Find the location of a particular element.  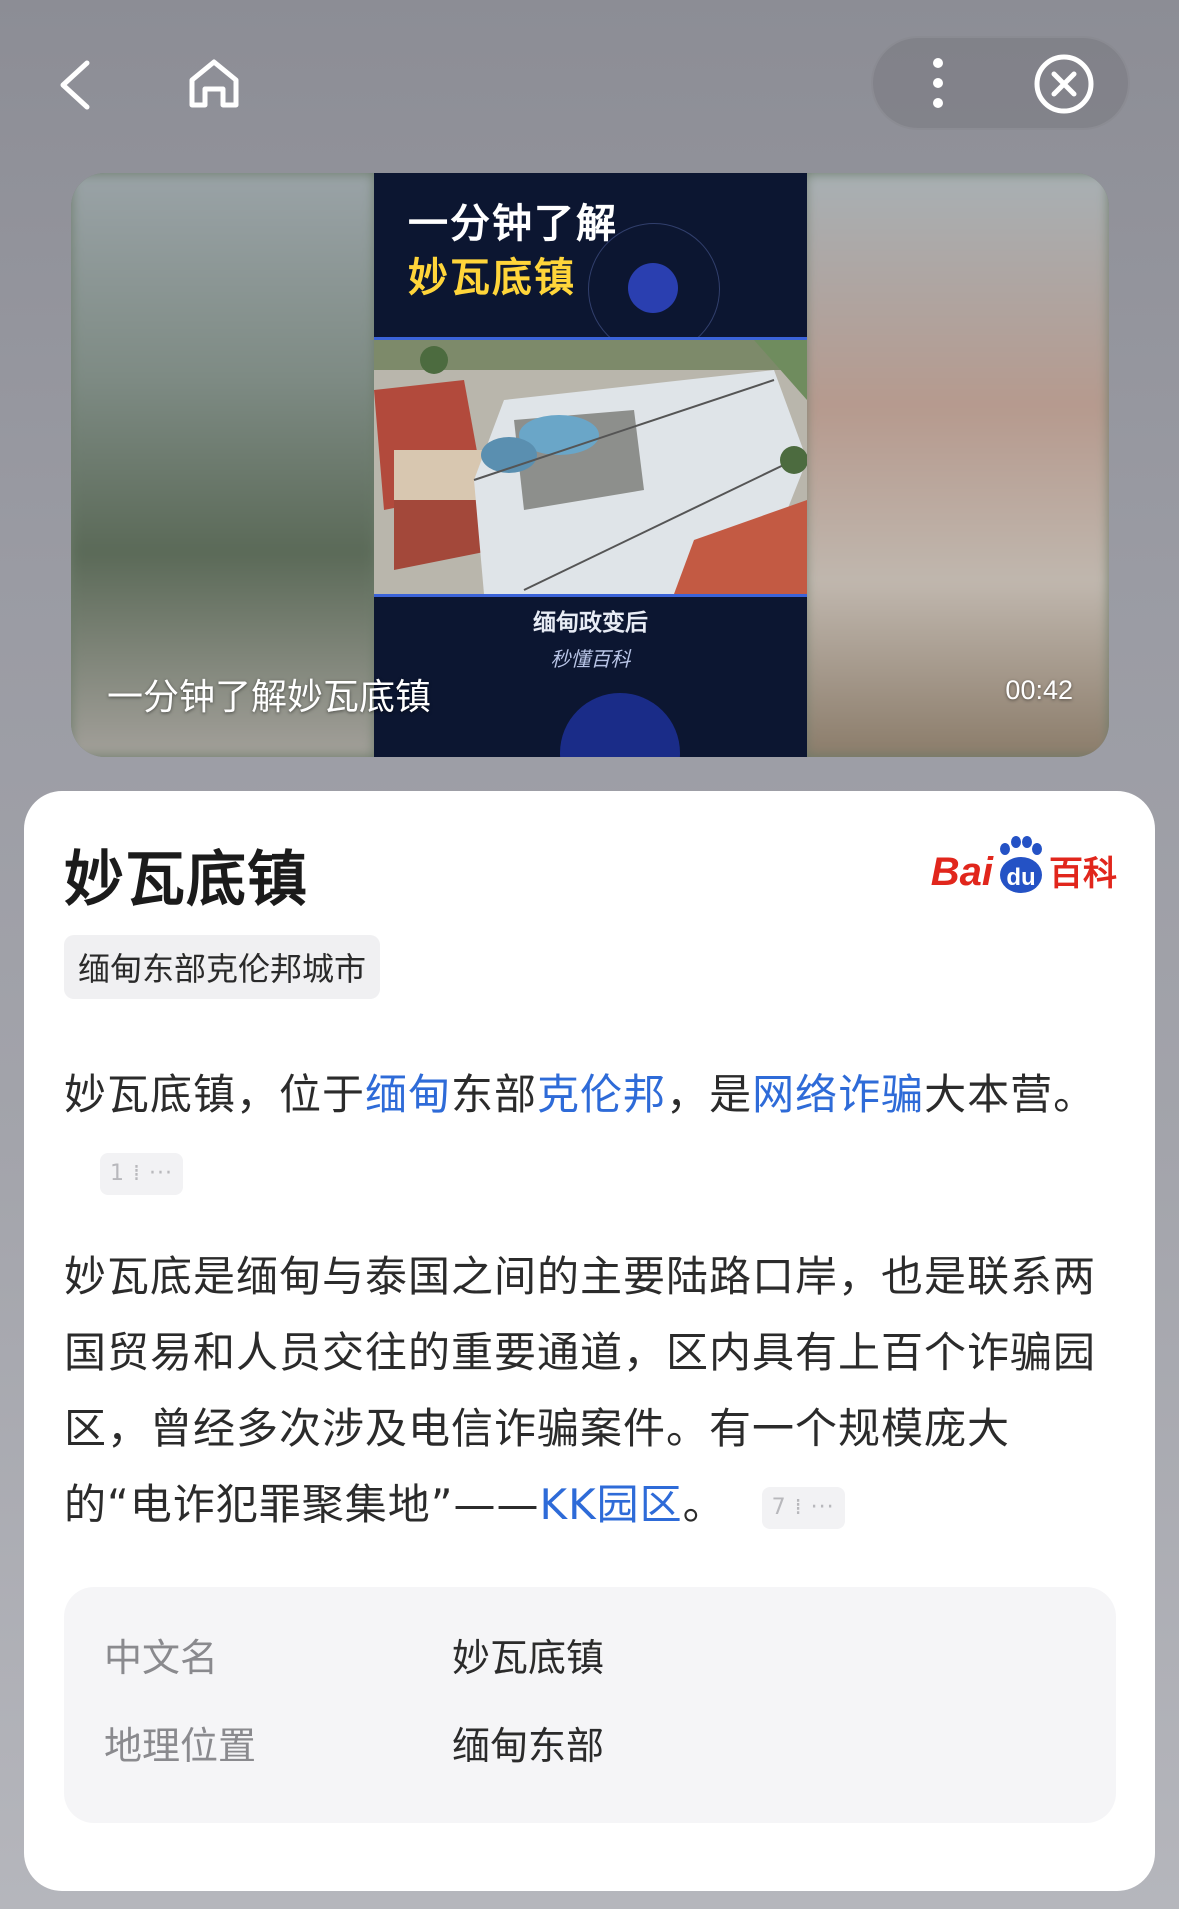

aerial-photo is located at coordinates (590, 467).